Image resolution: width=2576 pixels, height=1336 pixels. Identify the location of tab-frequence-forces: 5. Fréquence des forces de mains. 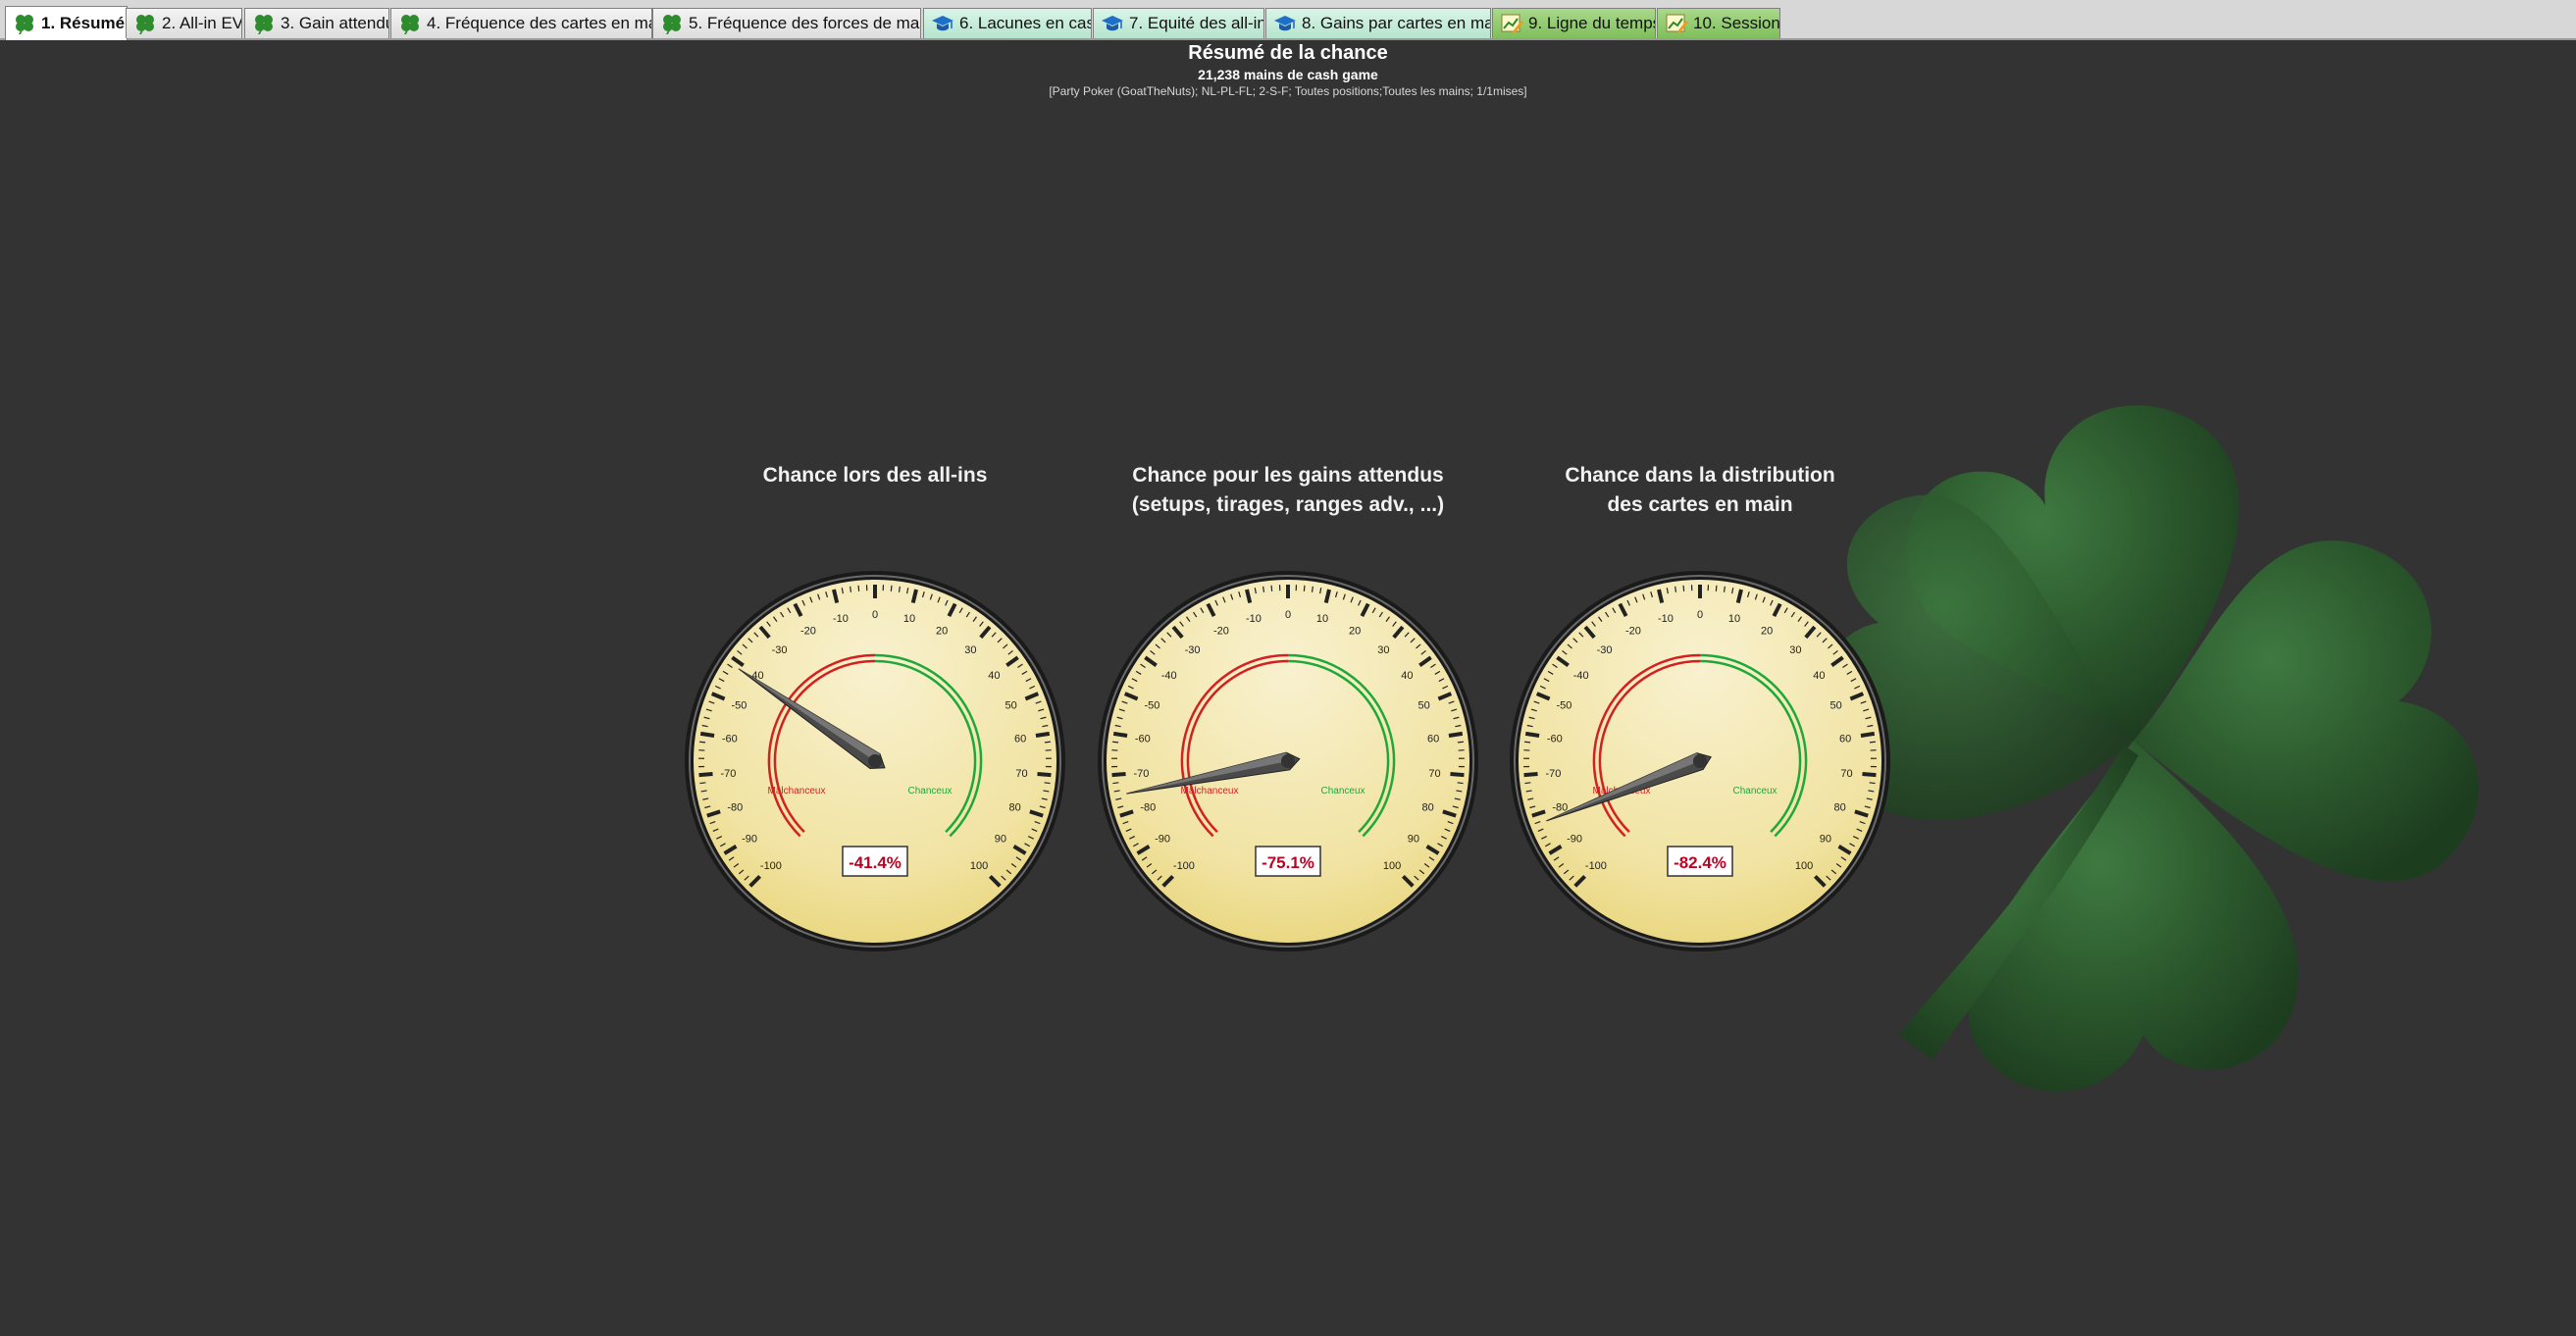
(786, 23).